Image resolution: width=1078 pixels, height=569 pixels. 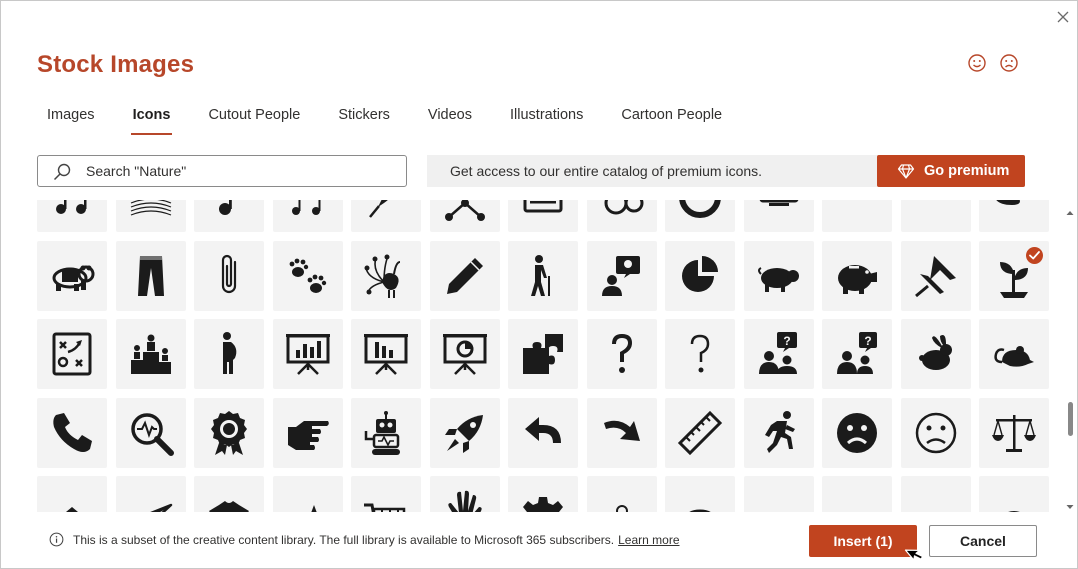 I want to click on icon-tile-rat, so click(x=1014, y=354).